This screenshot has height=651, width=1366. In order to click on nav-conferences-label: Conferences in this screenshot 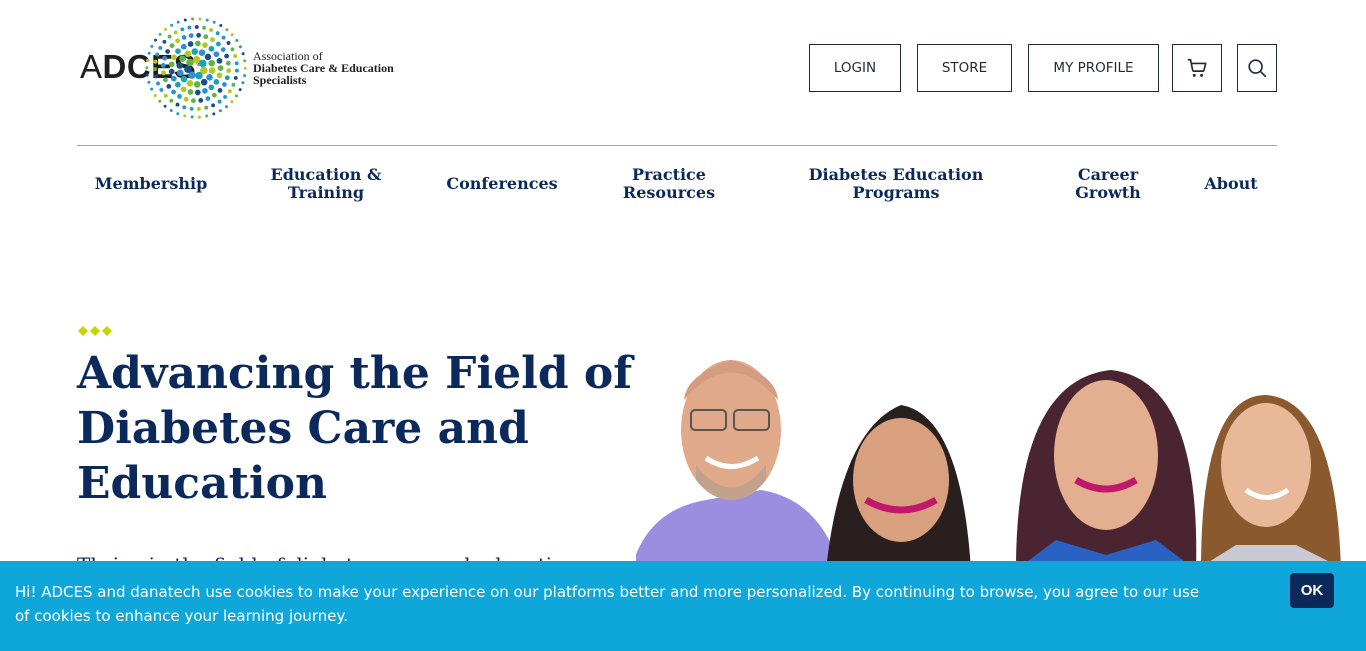, I will do `click(502, 183)`.